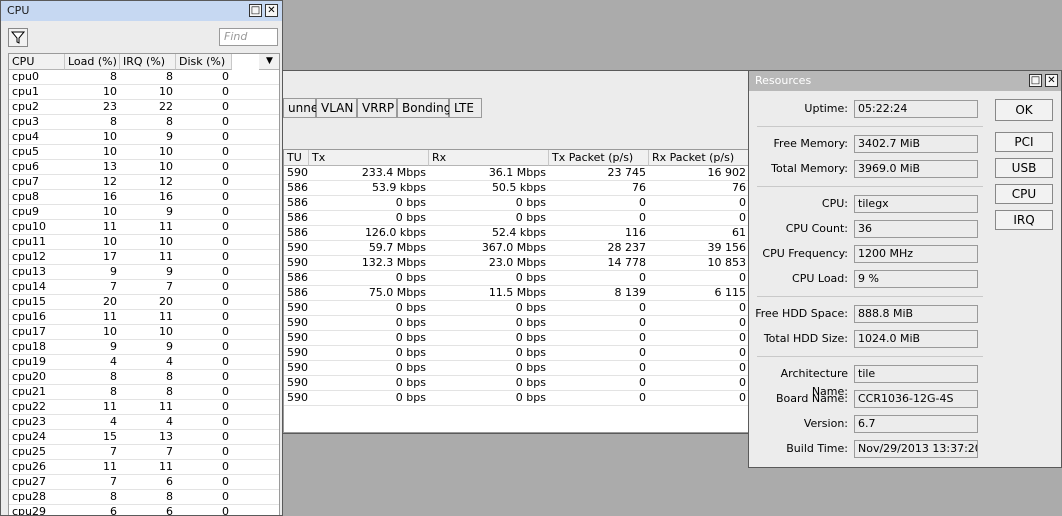 The width and height of the screenshot is (1062, 516). Describe the element at coordinates (18, 37) in the screenshot. I see `filter-button` at that location.